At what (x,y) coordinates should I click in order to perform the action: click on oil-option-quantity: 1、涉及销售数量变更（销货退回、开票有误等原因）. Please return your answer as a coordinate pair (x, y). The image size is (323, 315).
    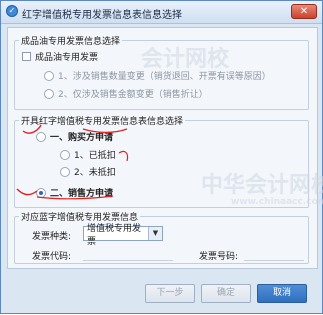
    Looking at the image, I should click on (157, 75).